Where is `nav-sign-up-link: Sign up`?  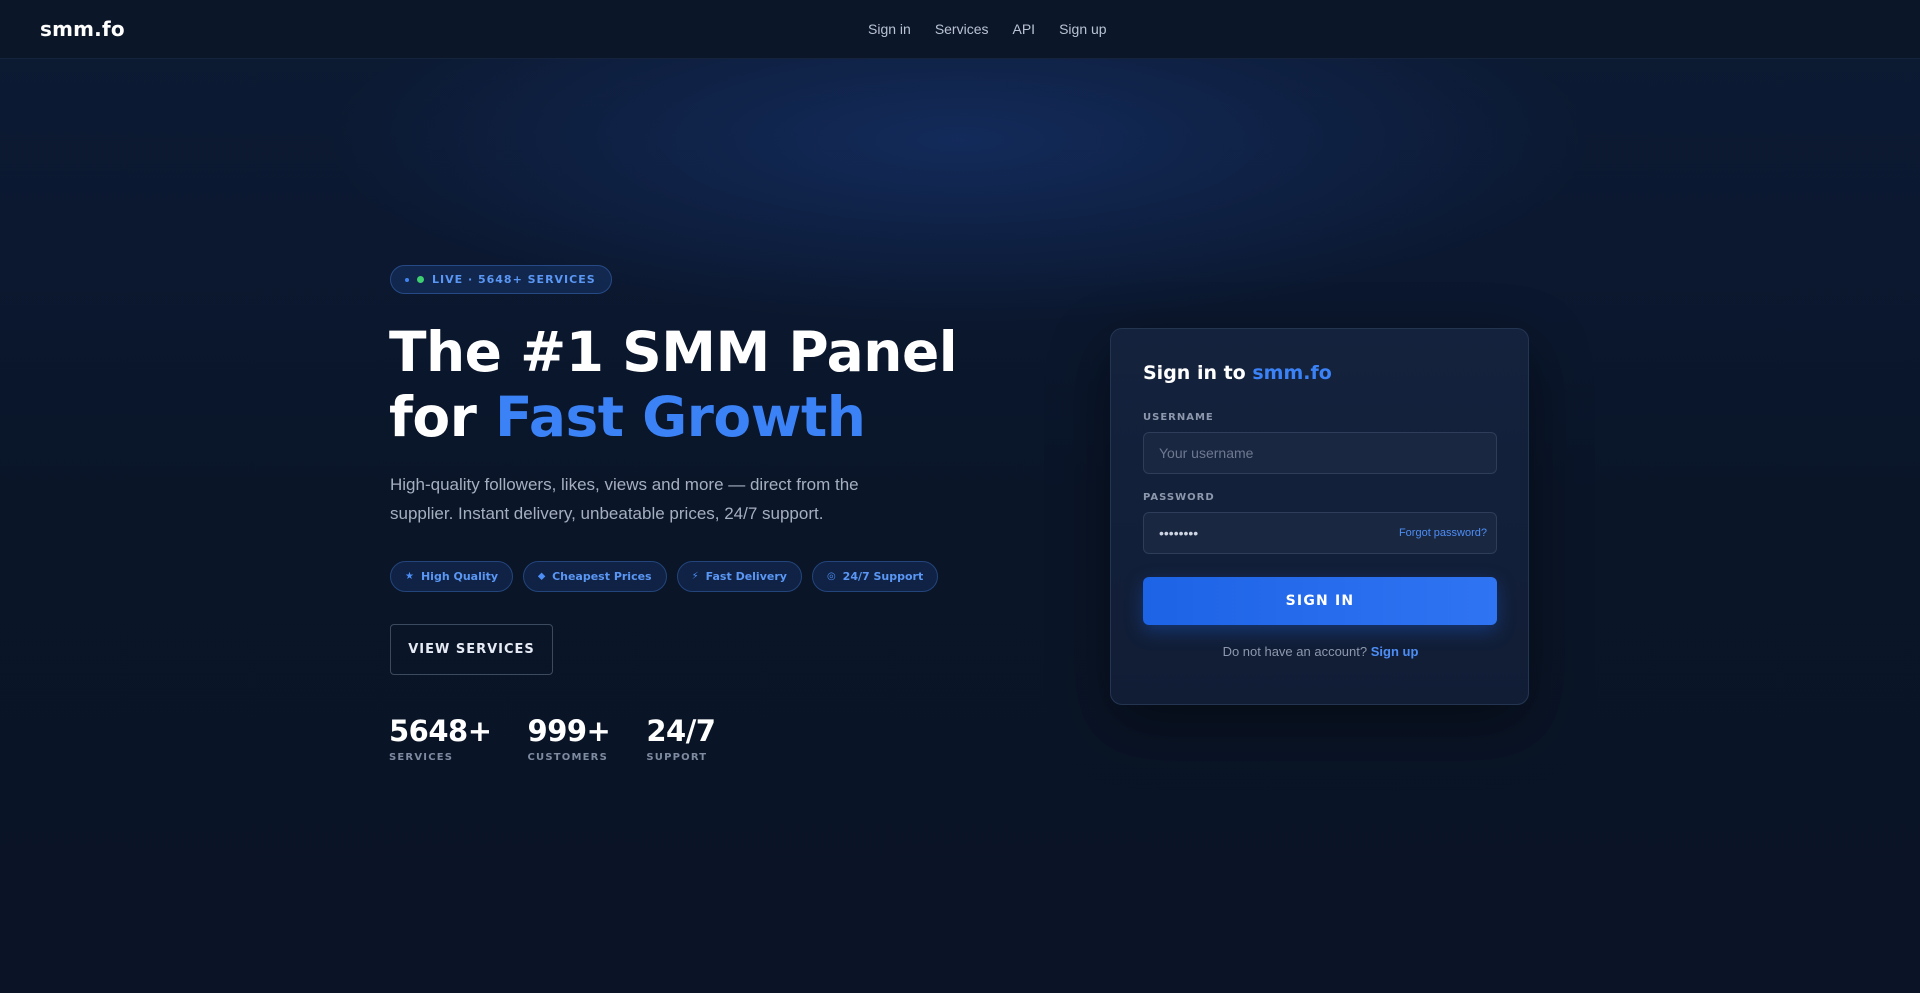
nav-sign-up-link: Sign up is located at coordinates (1082, 29).